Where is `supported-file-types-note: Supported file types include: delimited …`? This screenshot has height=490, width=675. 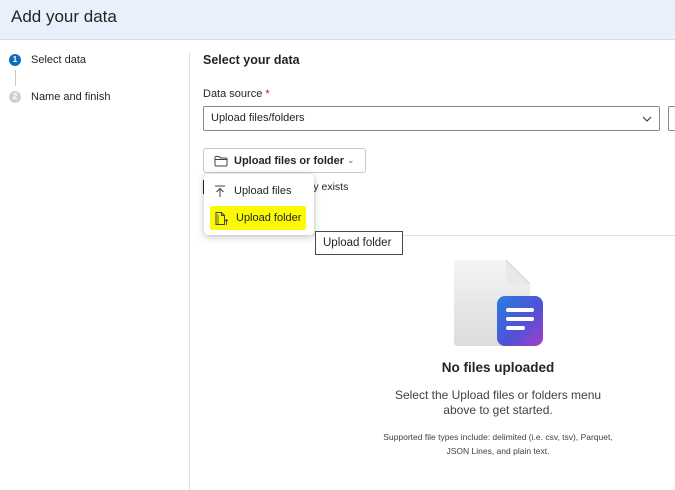 supported-file-types-note: Supported file types include: delimited … is located at coordinates (498, 444).